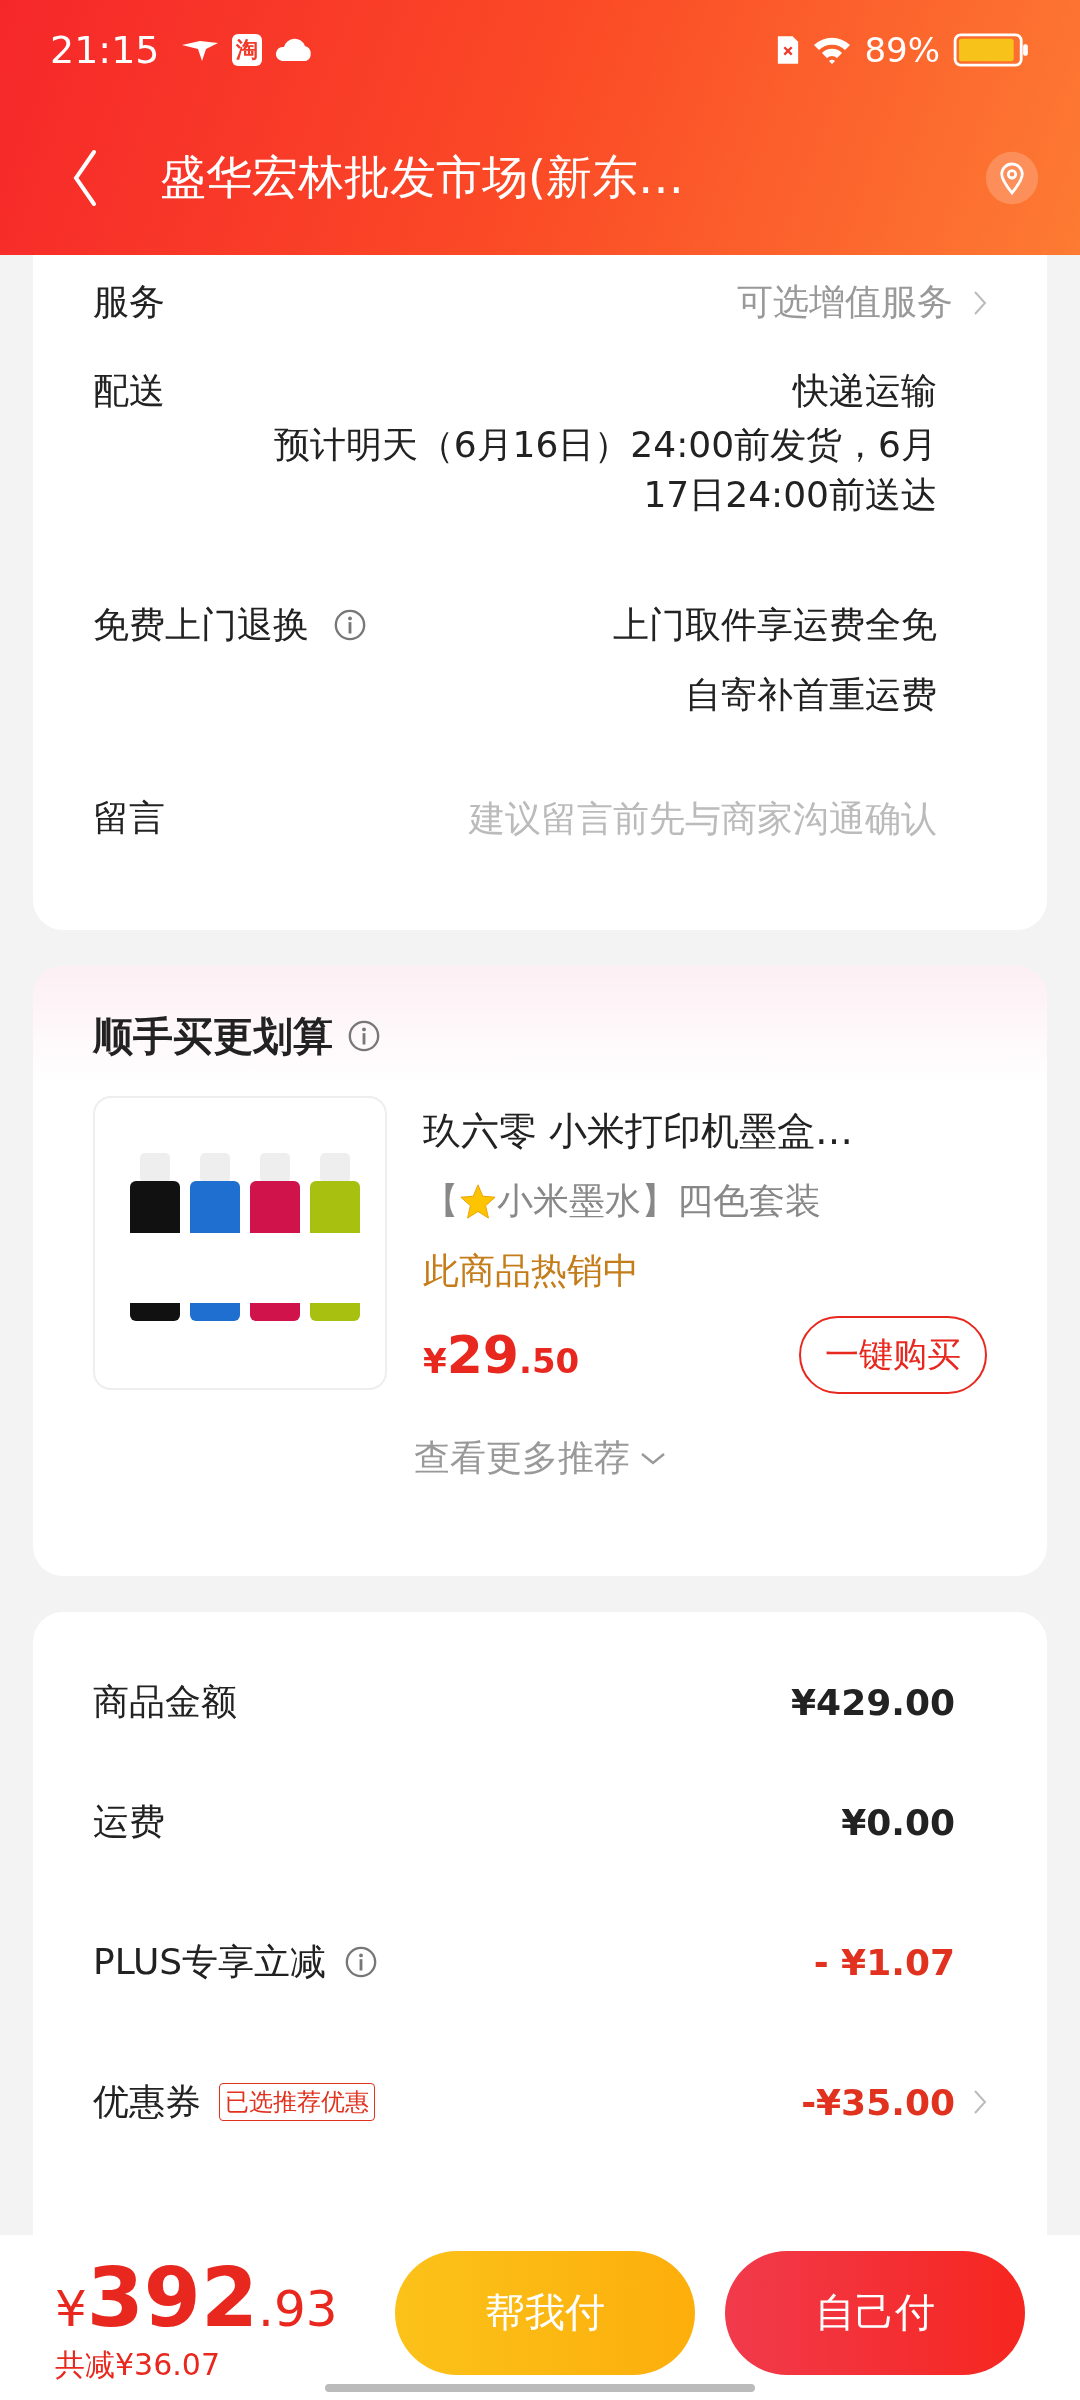 The height and width of the screenshot is (2400, 1080). Describe the element at coordinates (878, 2102) in the screenshot. I see `amount: -¥35.00` at that location.